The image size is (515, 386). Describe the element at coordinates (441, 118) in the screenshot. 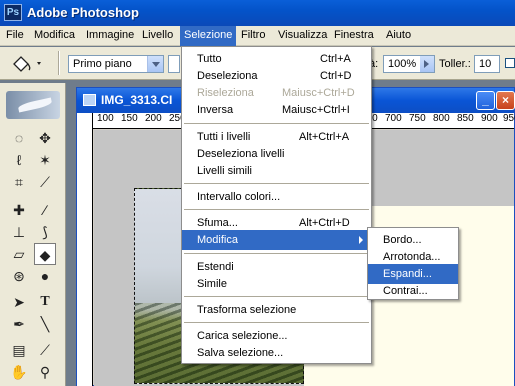

I see `ruler-tick-label: 800` at that location.